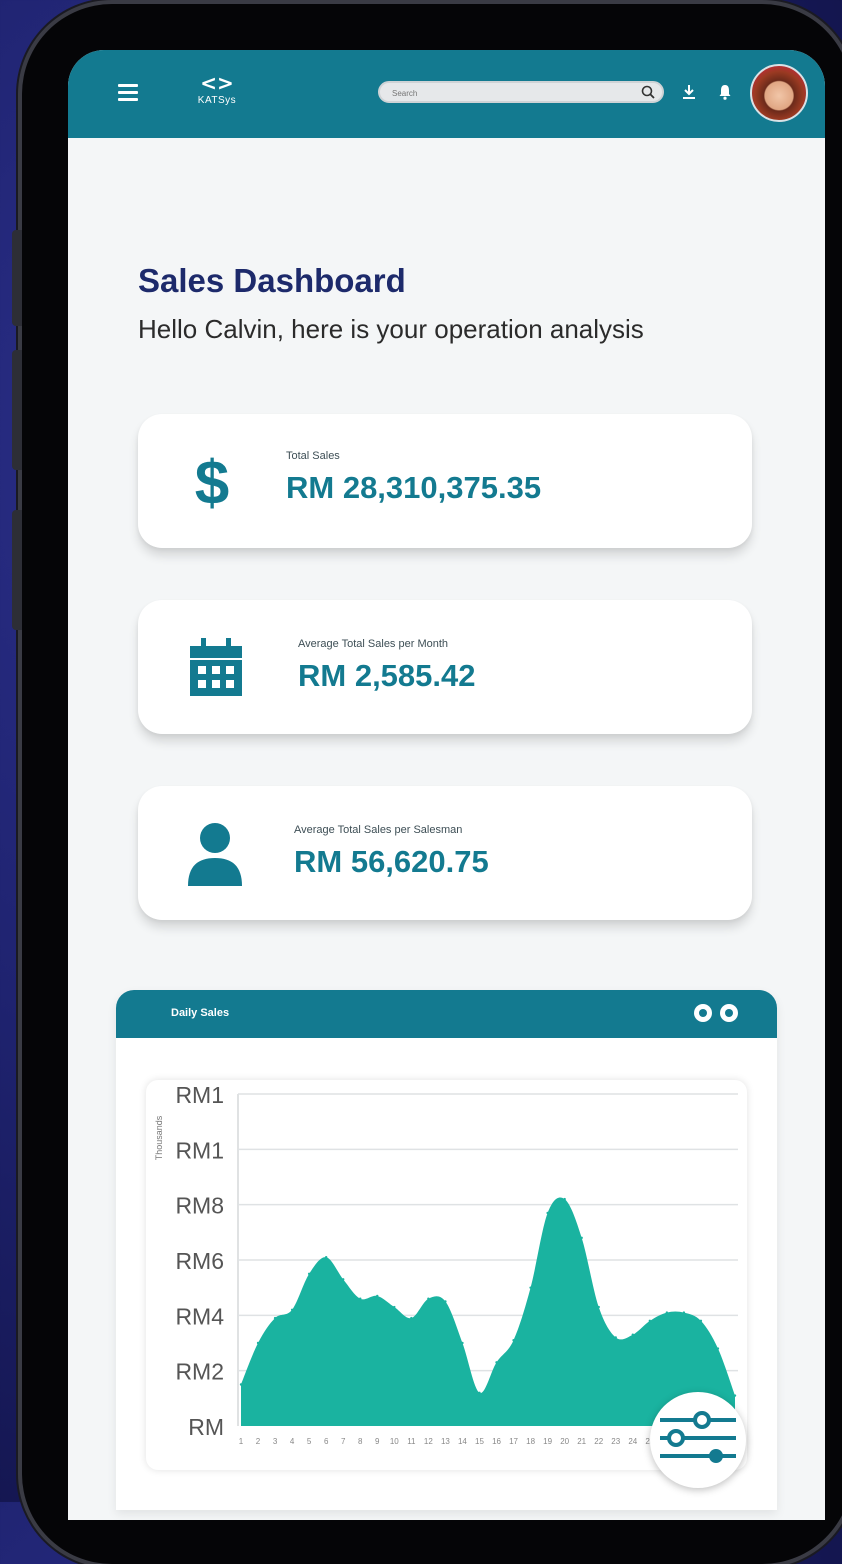  What do you see at coordinates (779, 93) in the screenshot?
I see `avatar` at bounding box center [779, 93].